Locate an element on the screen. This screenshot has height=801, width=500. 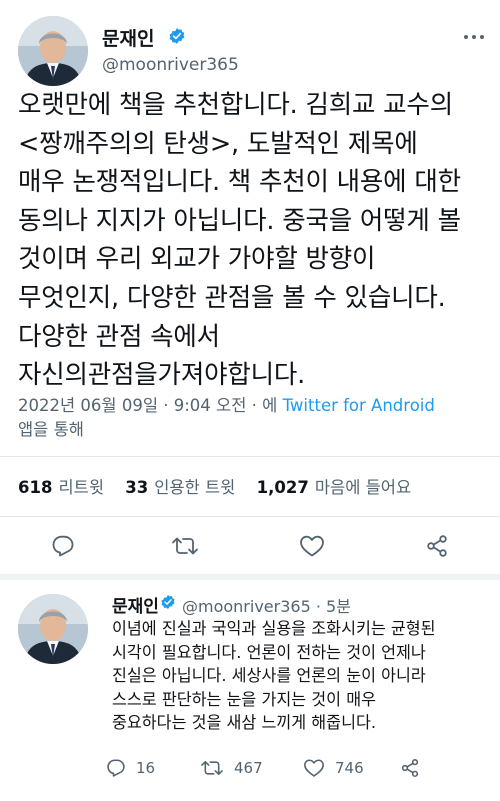
retweet-button is located at coordinates (185, 546).